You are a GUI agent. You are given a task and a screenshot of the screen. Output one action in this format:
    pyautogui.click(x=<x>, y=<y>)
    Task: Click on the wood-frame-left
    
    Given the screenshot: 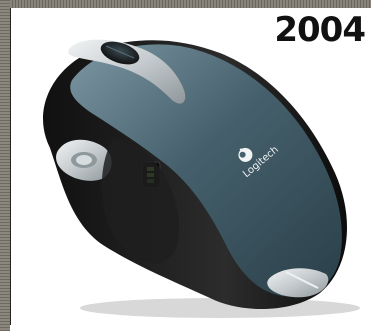 What is the action you would take?
    pyautogui.click(x=5, y=165)
    